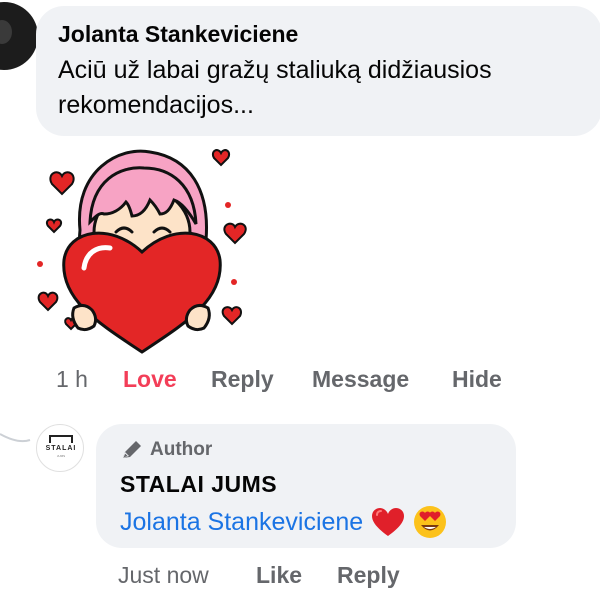 The height and width of the screenshot is (600, 600). I want to click on author-badge: Author, so click(318, 450).